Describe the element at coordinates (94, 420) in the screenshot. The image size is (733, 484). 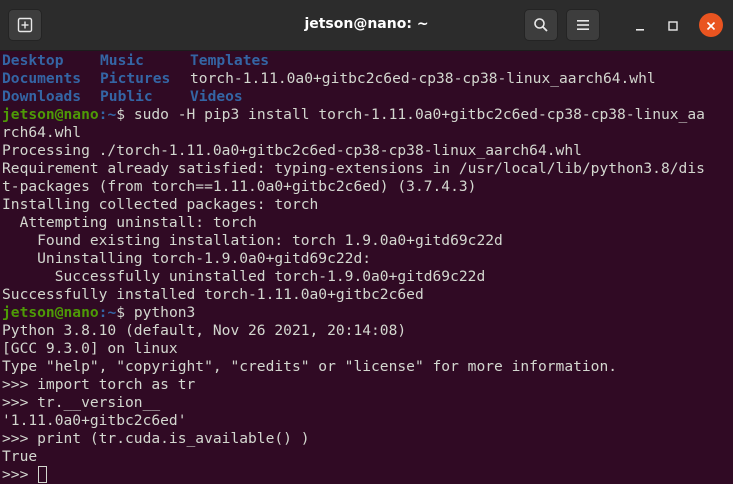
I see `output-line: '1.11.0a0+gitbc2c6ed'` at that location.